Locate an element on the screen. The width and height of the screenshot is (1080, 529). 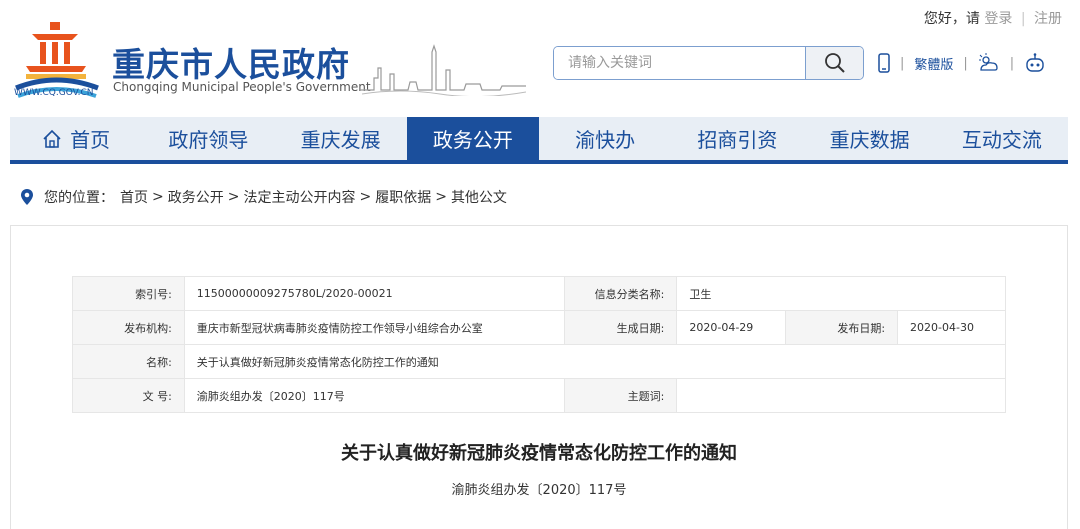
nav-item-label: 首页 is located at coordinates (90, 140).